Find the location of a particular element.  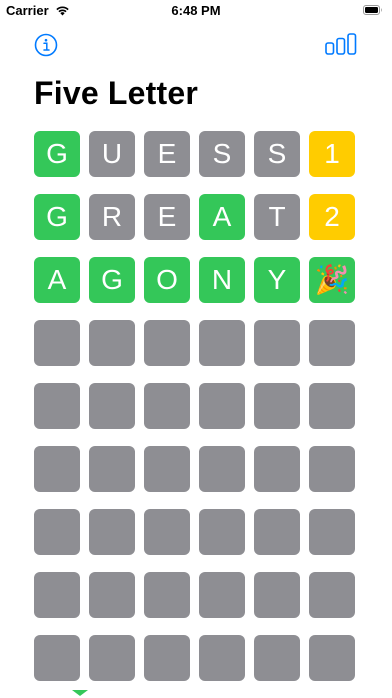

tile-letter: Y is located at coordinates (277, 279).